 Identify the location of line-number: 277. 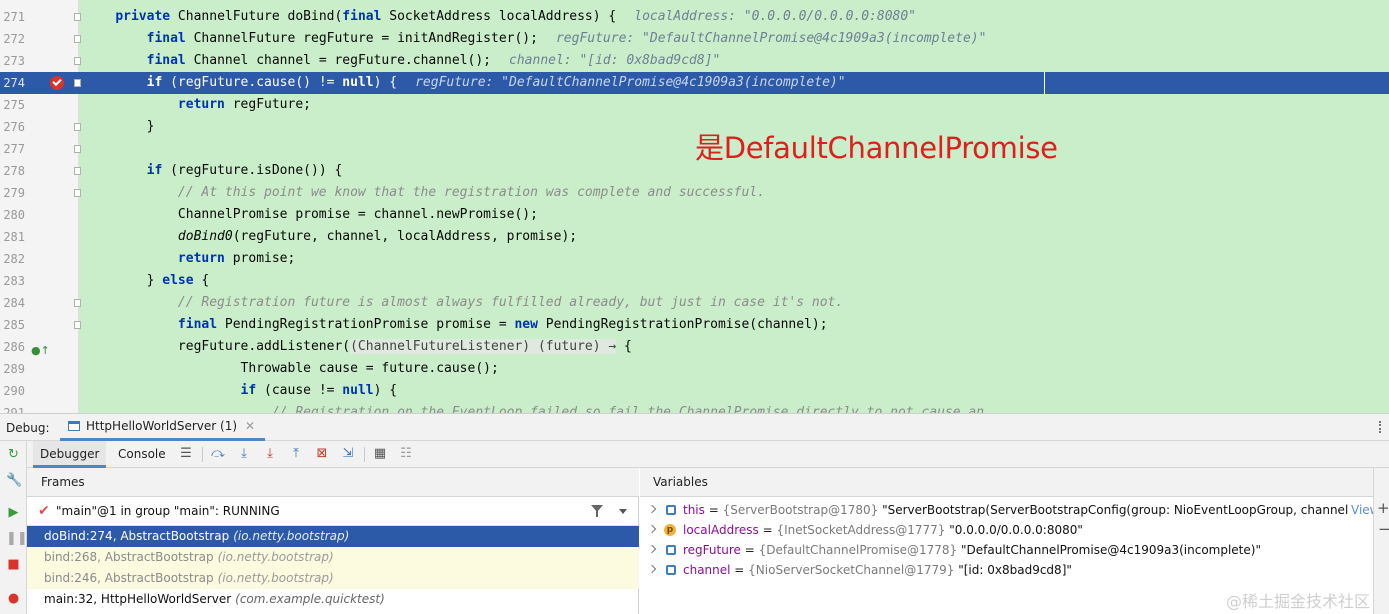
(12, 149).